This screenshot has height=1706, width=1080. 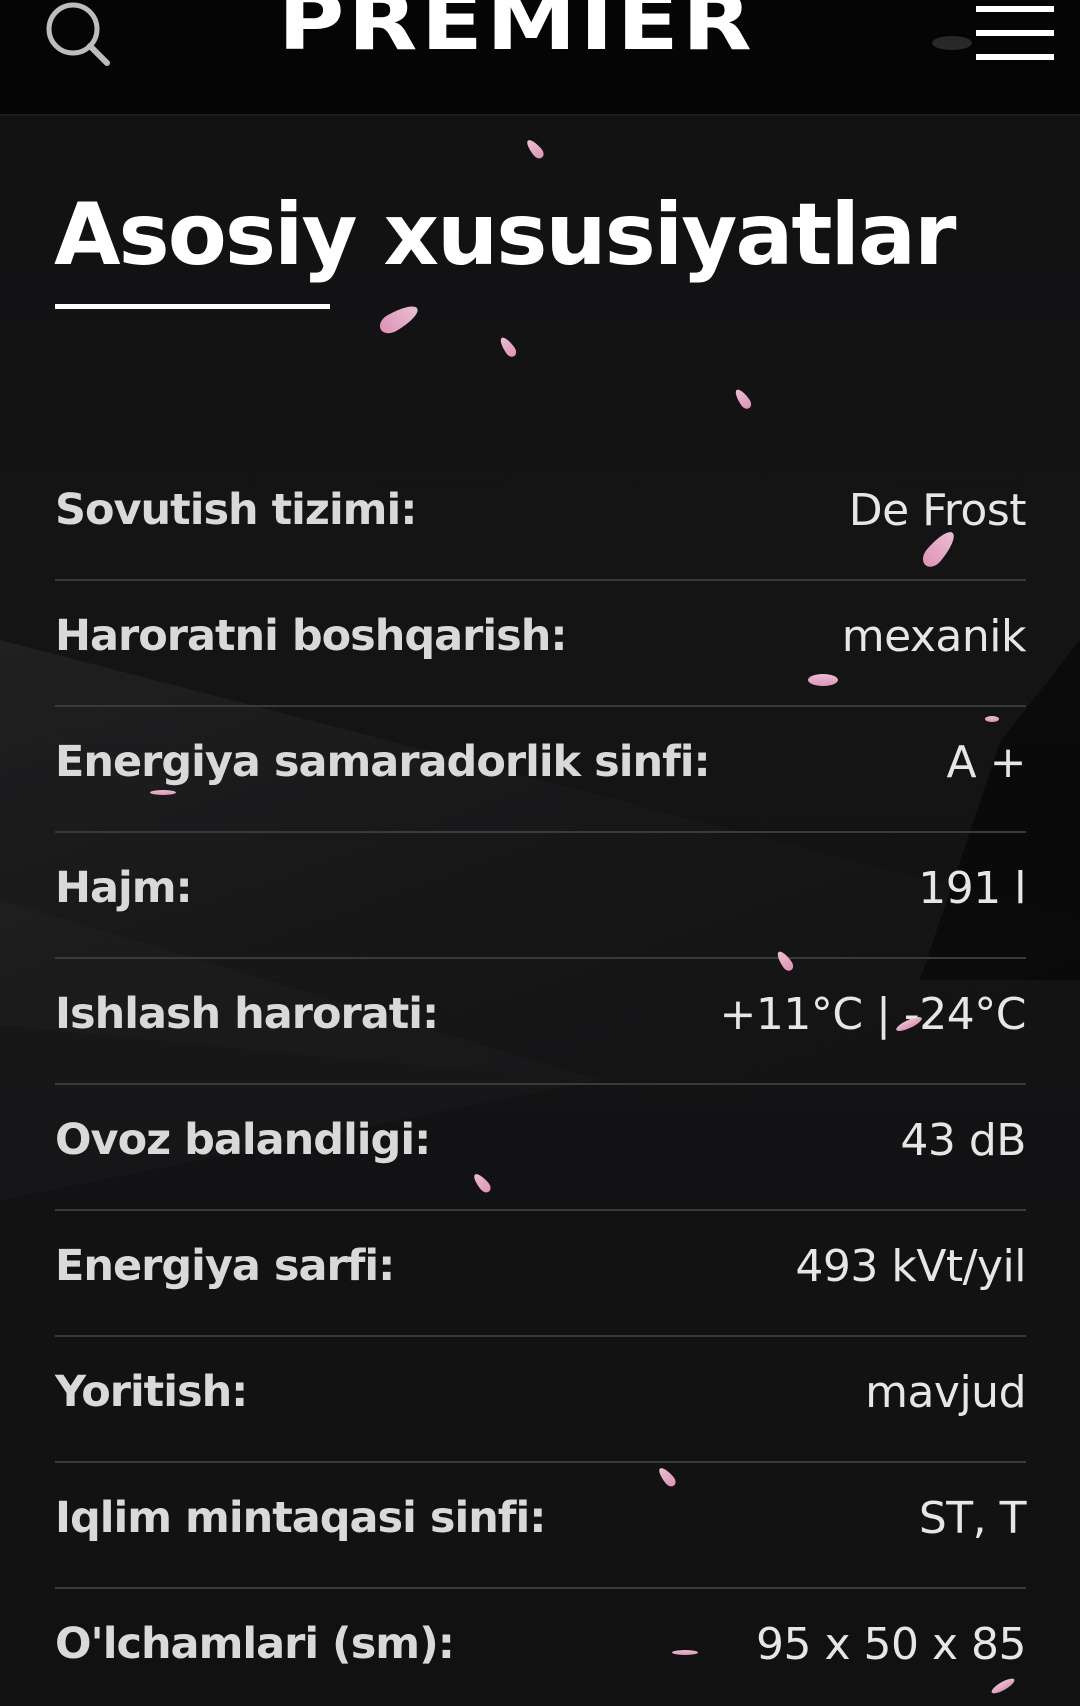 What do you see at coordinates (945, 1392) in the screenshot?
I see `spec-value: mavjud` at bounding box center [945, 1392].